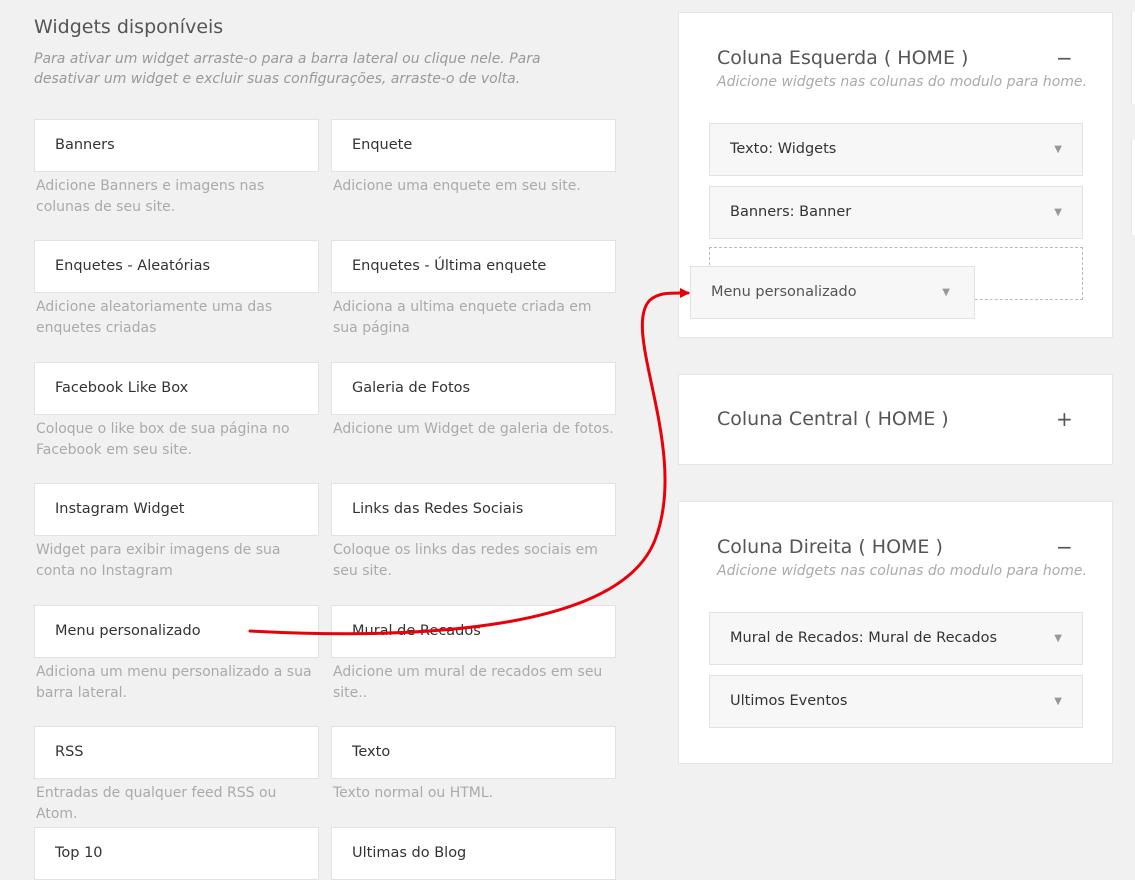  I want to click on sidebar-widget-texto-widgets: Texto: Widgets ▼, so click(896, 149).